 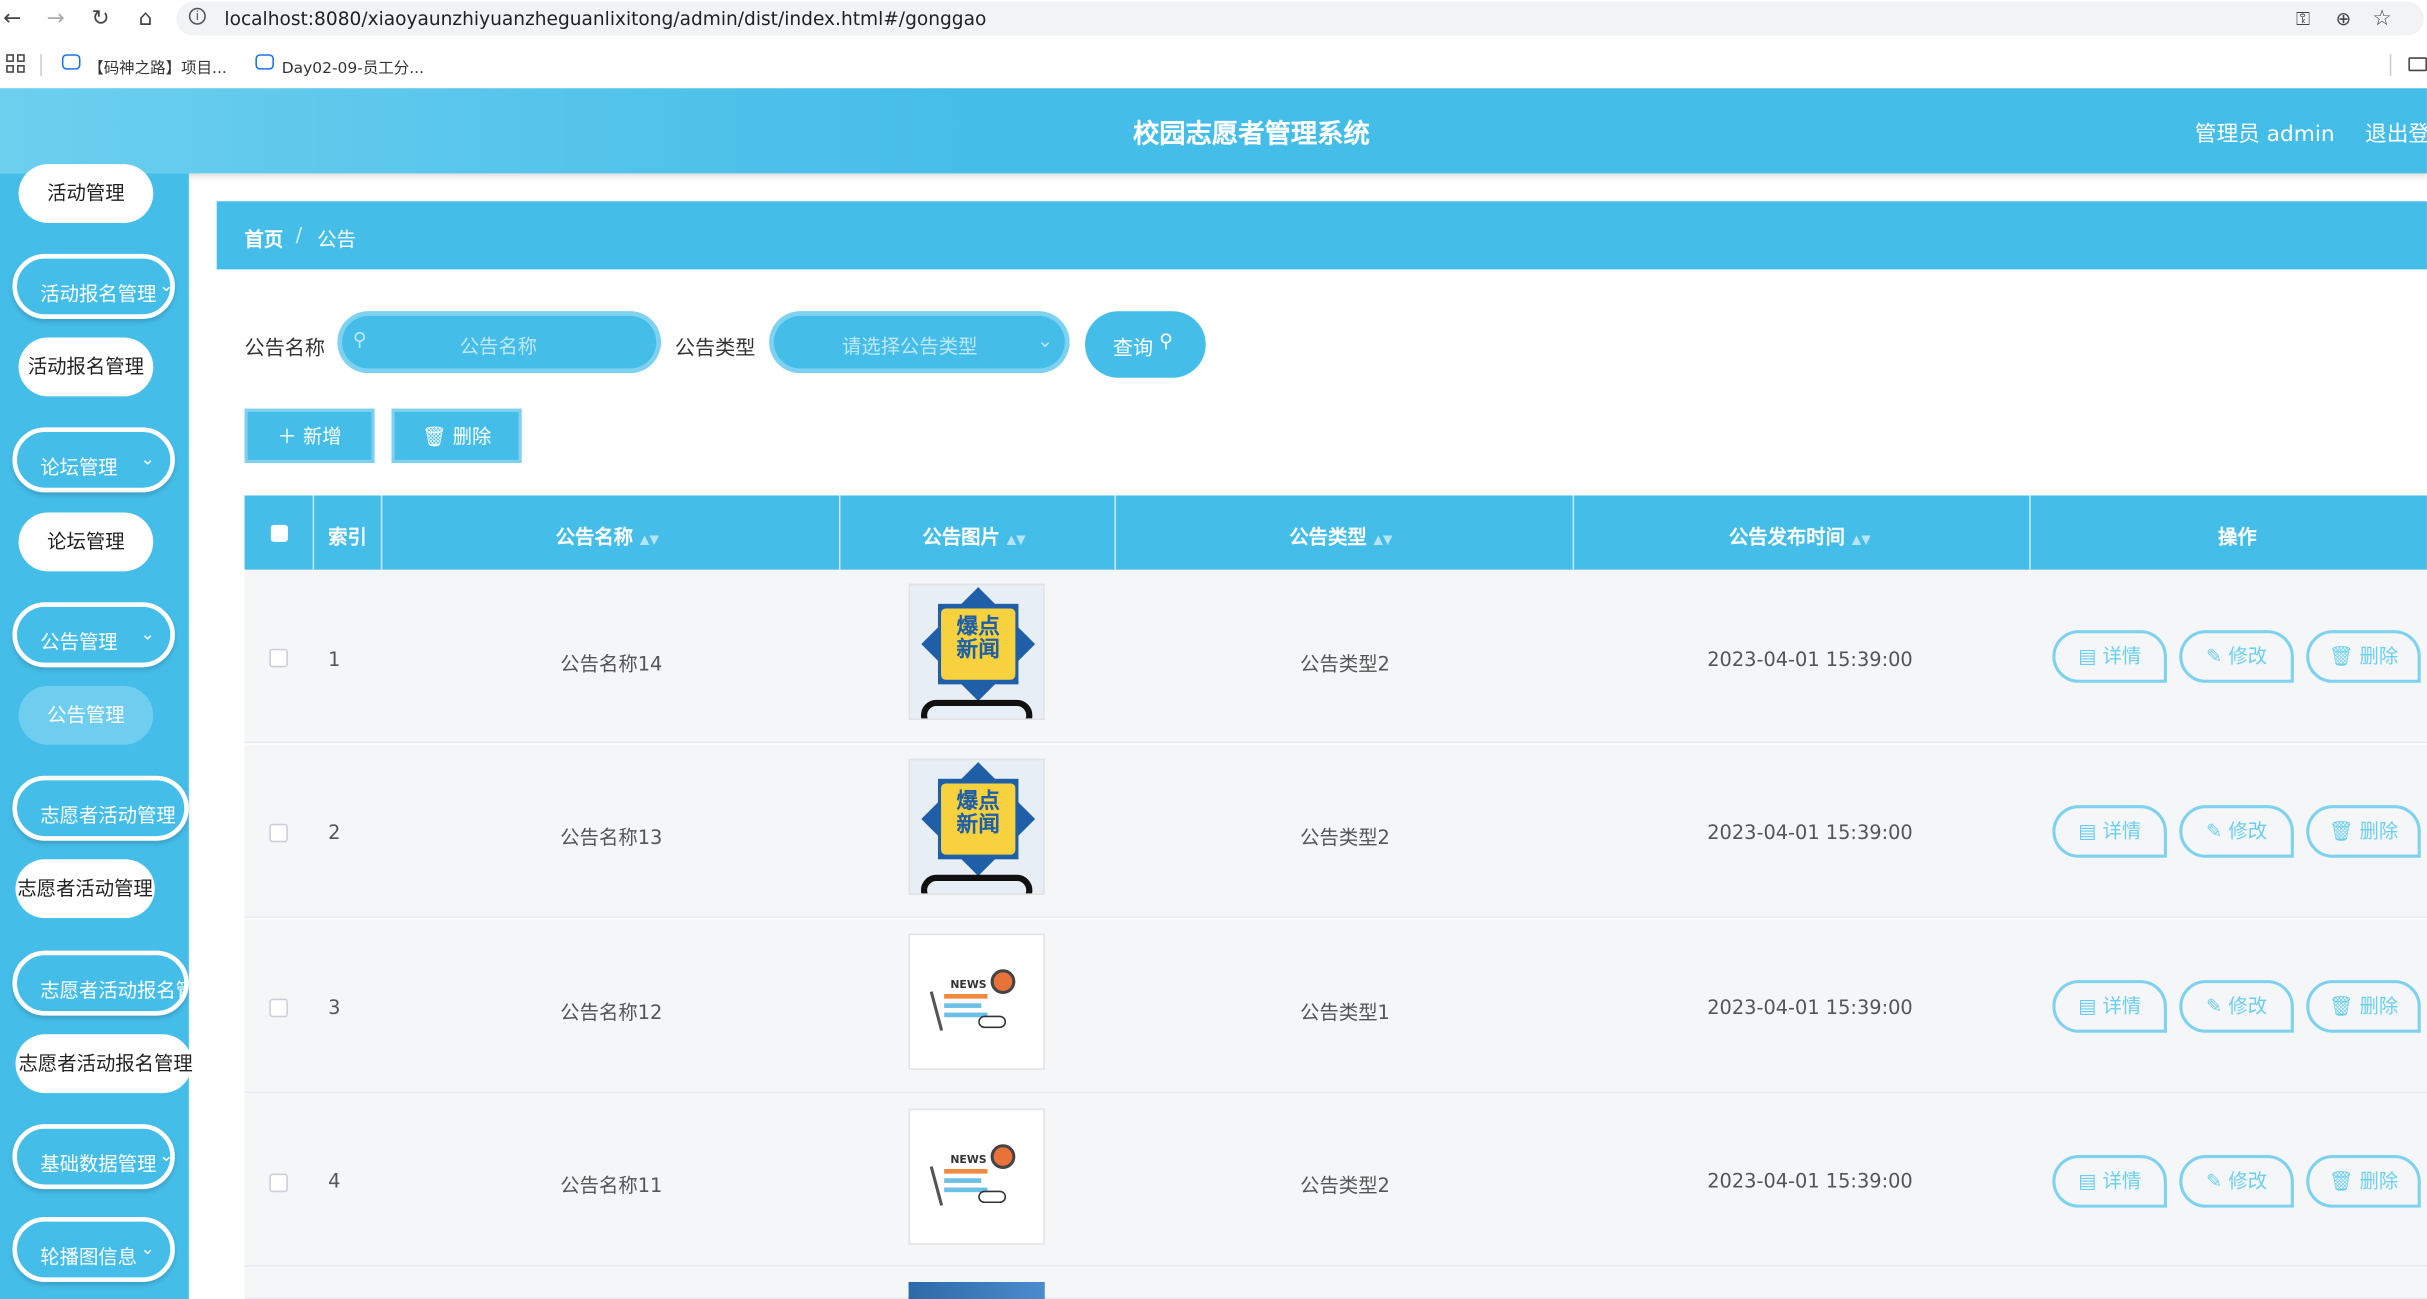 I want to click on coffee-cup-shape, so click(x=1003, y=1156).